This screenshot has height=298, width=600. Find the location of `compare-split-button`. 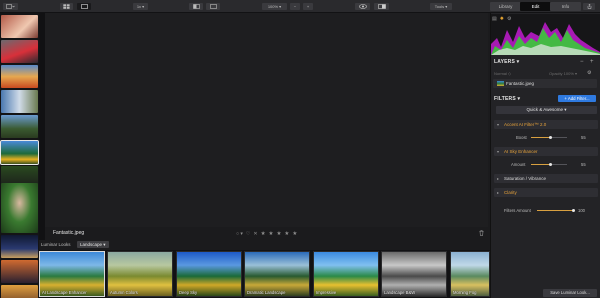

compare-split-button is located at coordinates (381, 6).